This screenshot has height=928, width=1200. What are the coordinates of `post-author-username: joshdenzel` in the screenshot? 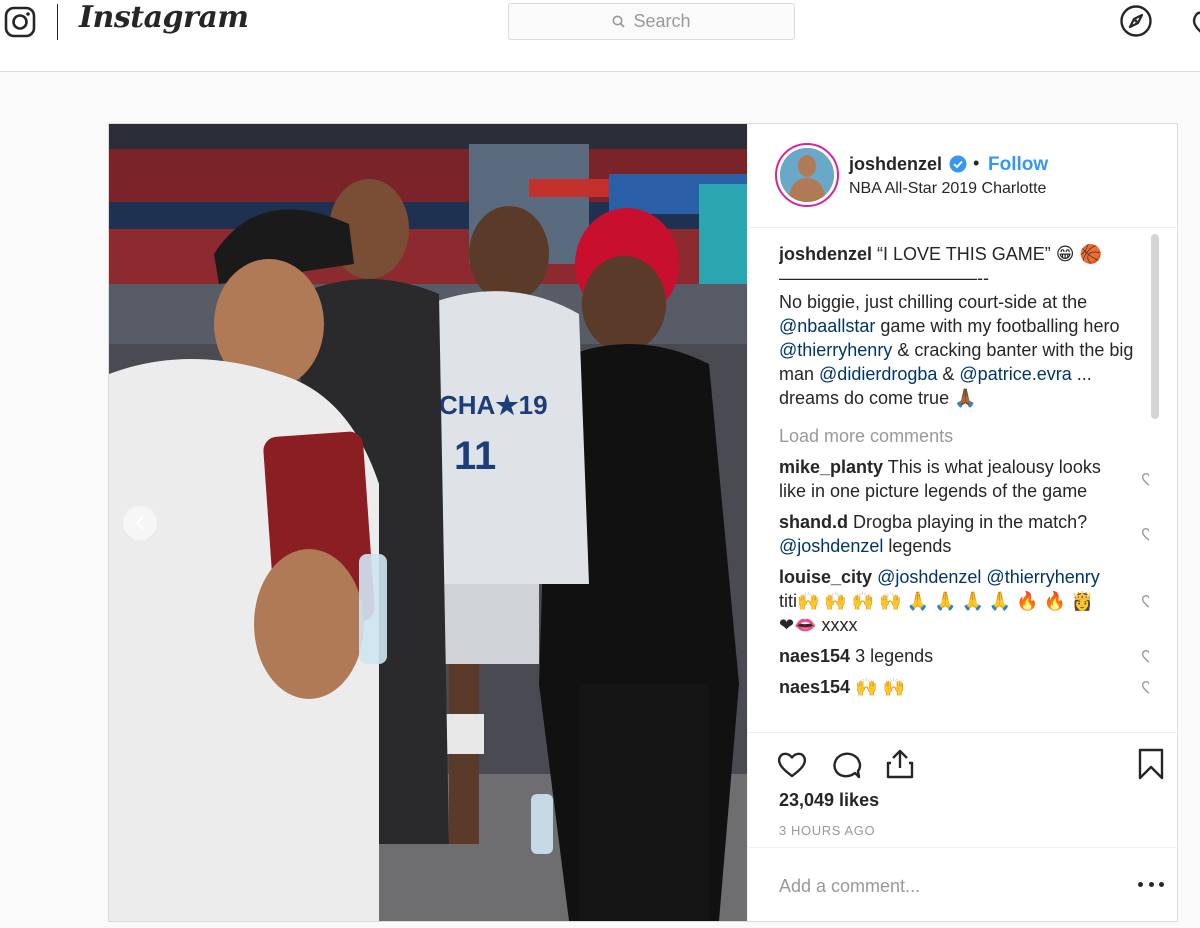 It's located at (895, 164).